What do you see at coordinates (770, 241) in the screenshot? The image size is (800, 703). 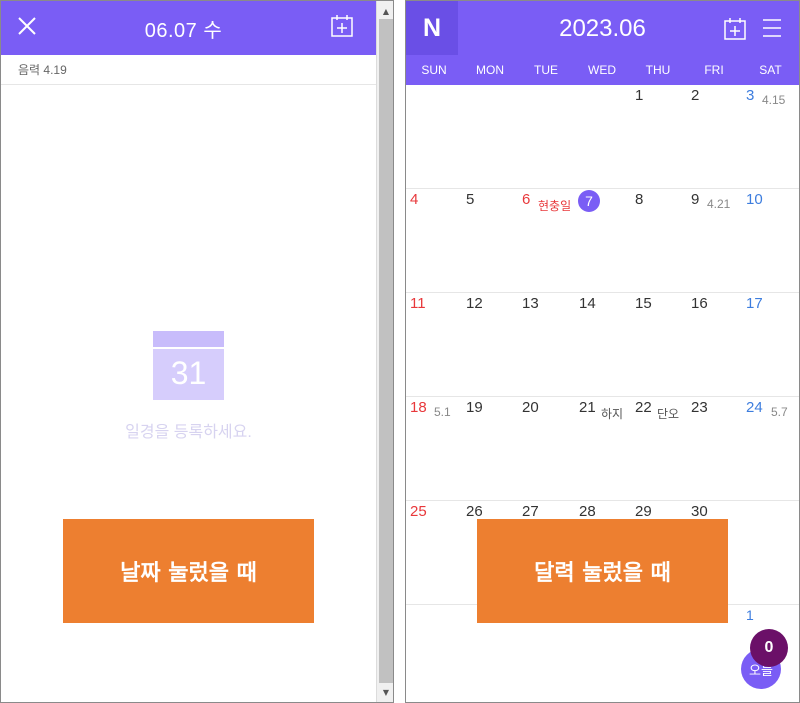 I see `day-cell: 10` at bounding box center [770, 241].